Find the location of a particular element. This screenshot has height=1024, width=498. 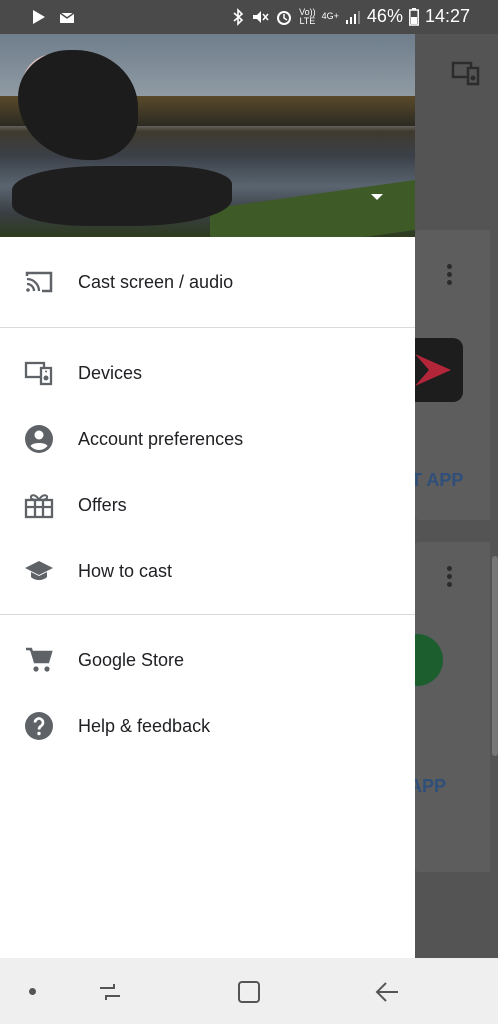

back-button-icon is located at coordinates (388, 992).